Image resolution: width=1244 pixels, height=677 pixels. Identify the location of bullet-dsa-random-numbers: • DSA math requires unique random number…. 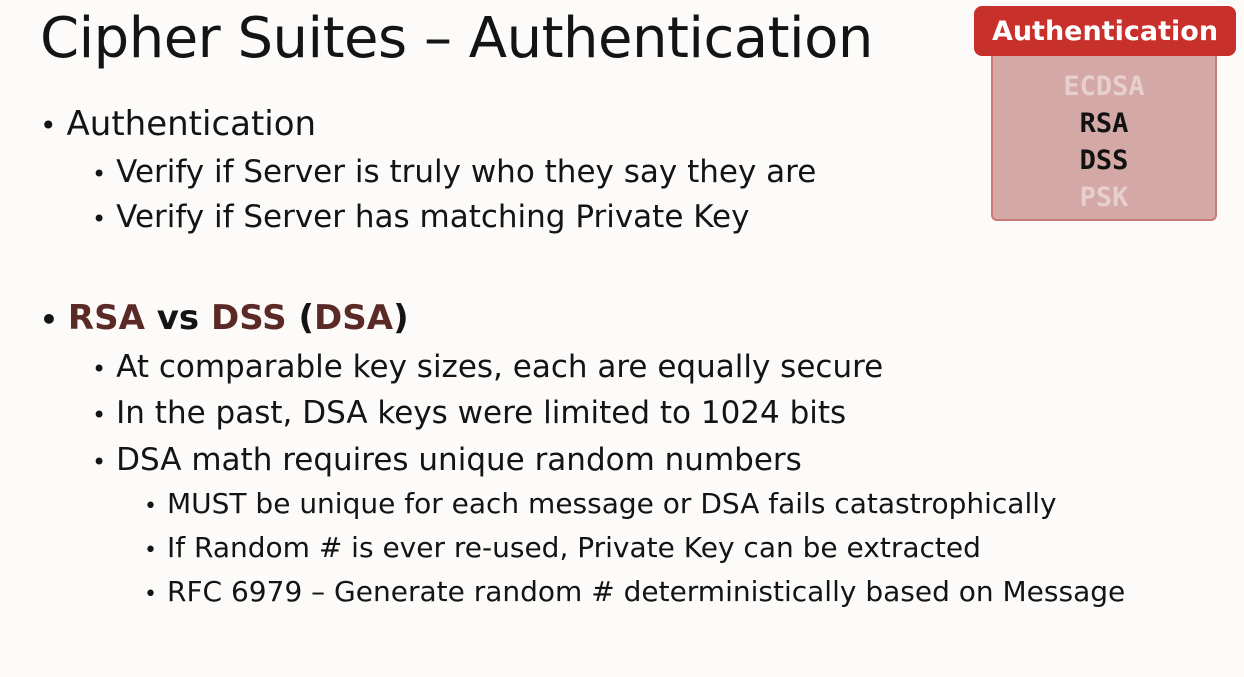
(447, 460).